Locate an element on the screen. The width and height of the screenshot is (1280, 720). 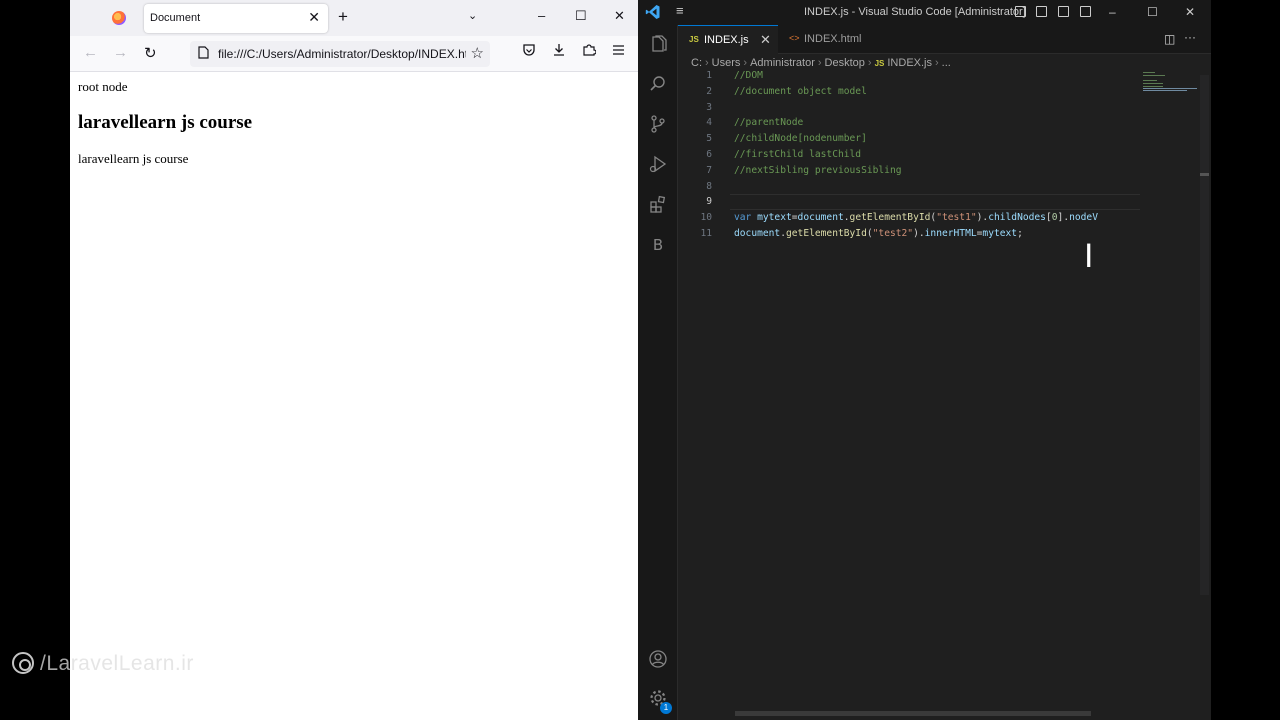
code-line: 6 //firstChild lastChild is located at coordinates (913, 157).